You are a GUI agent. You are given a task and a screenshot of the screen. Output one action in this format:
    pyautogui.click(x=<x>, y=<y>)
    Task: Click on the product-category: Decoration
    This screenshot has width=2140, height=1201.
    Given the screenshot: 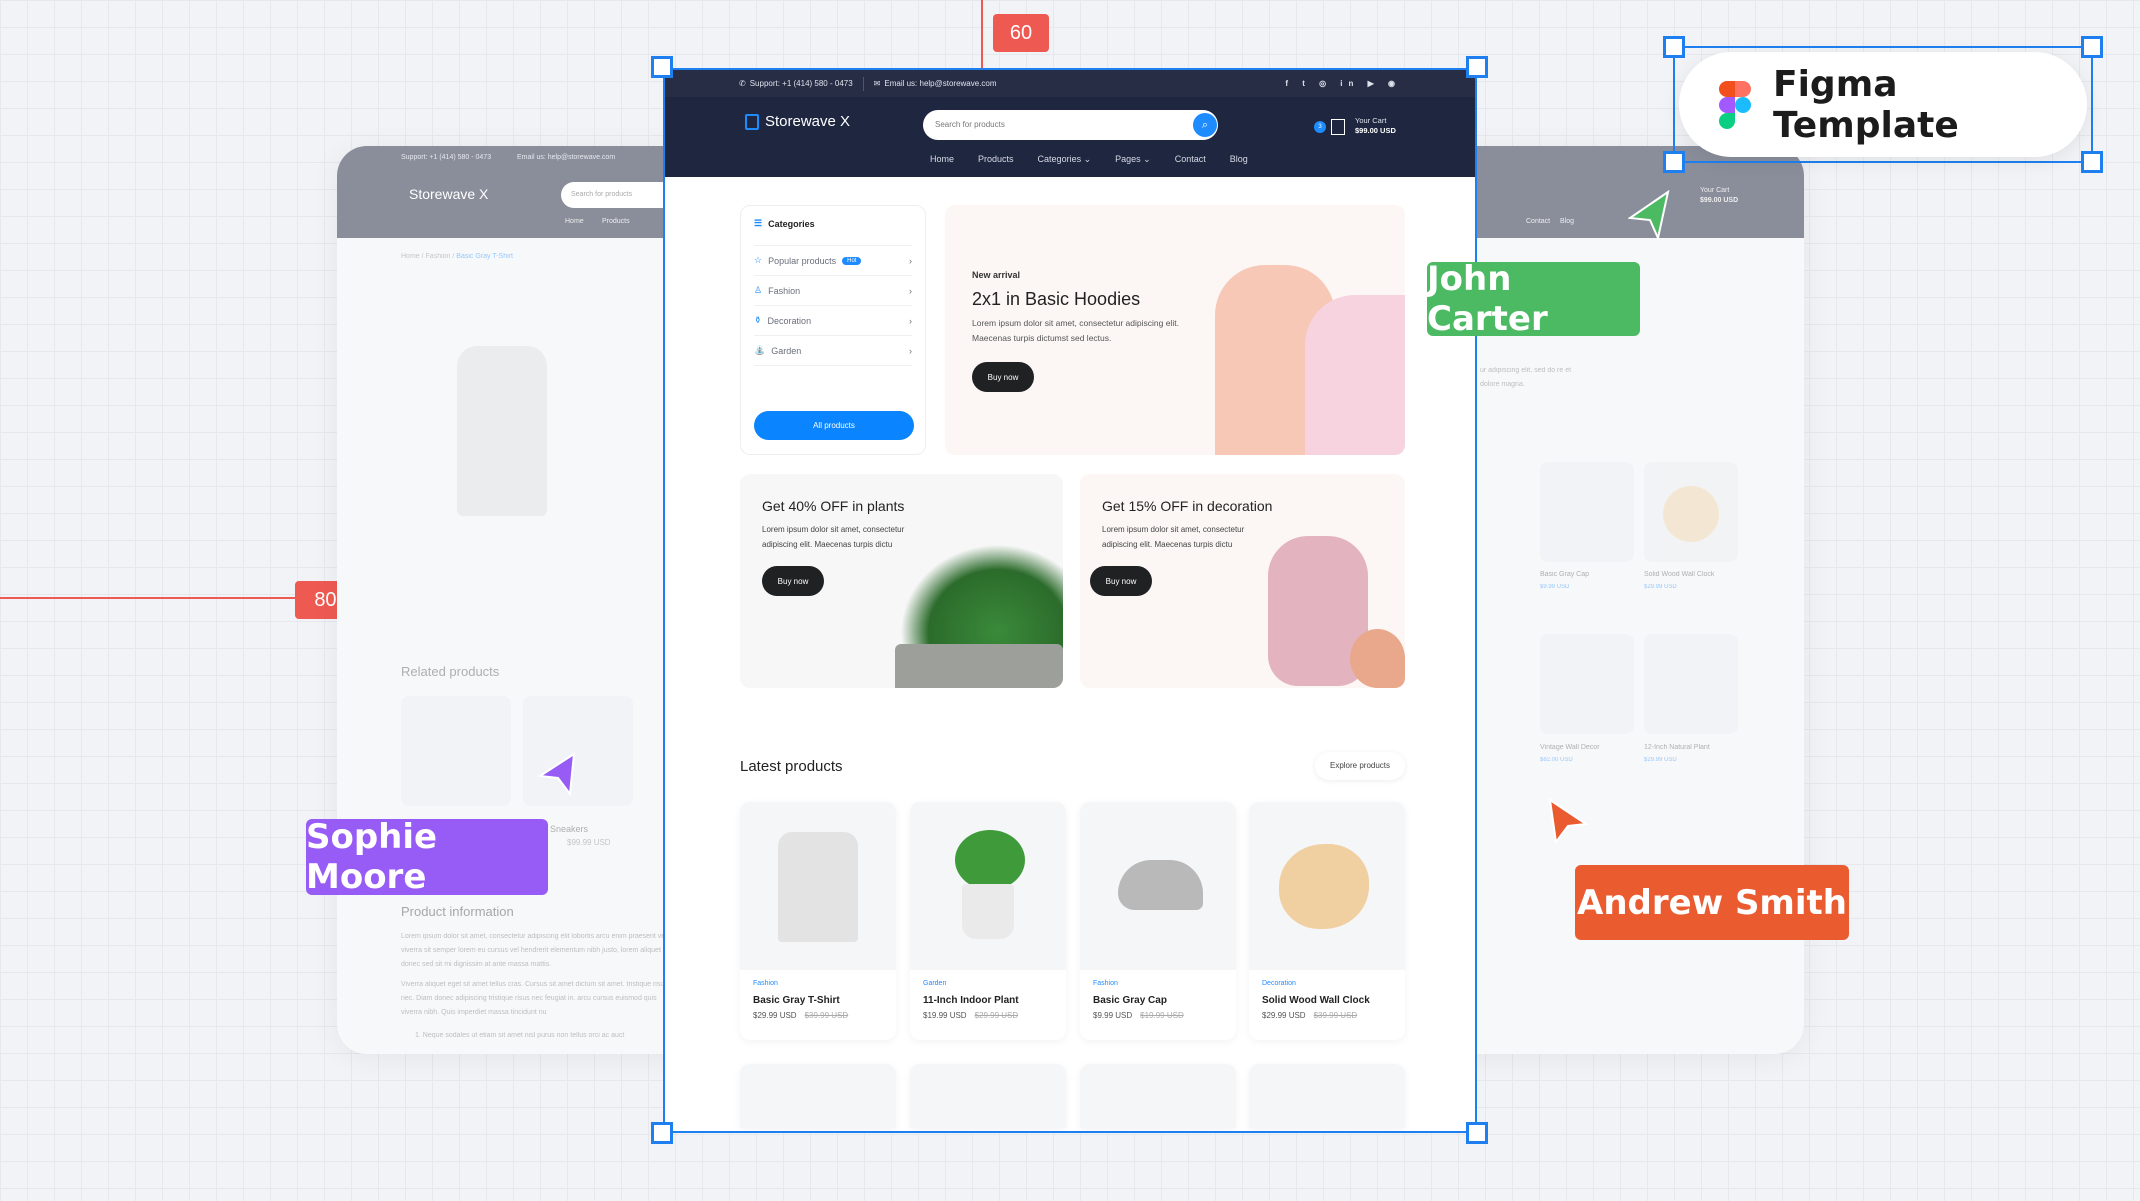 What is the action you would take?
    pyautogui.click(x=1279, y=983)
    